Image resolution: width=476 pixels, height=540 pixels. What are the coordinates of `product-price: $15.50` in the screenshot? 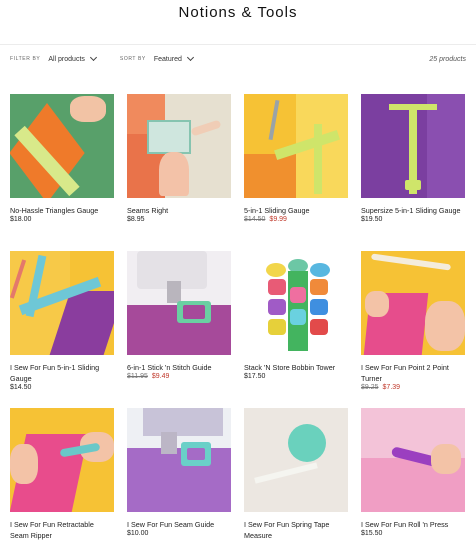 It's located at (372, 533).